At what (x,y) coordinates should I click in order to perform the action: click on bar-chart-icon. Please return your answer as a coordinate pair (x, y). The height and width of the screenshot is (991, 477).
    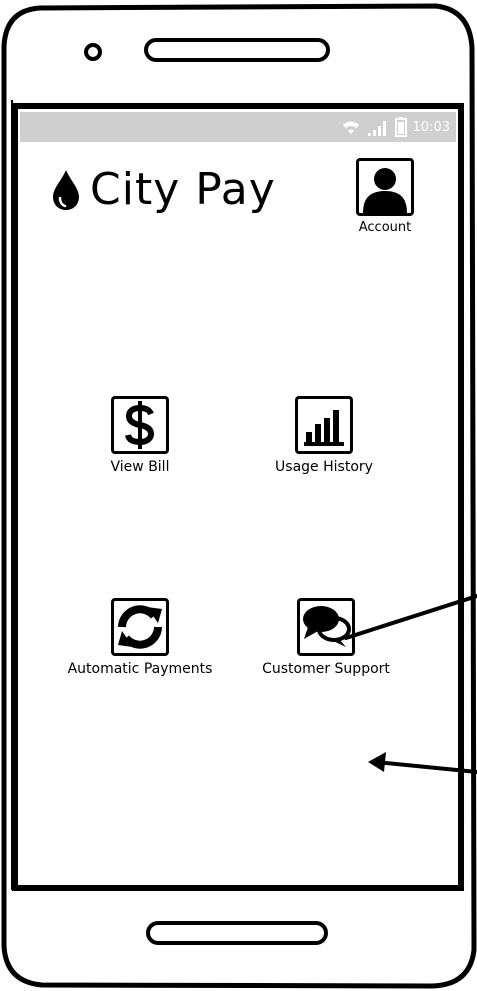
    Looking at the image, I should click on (324, 428).